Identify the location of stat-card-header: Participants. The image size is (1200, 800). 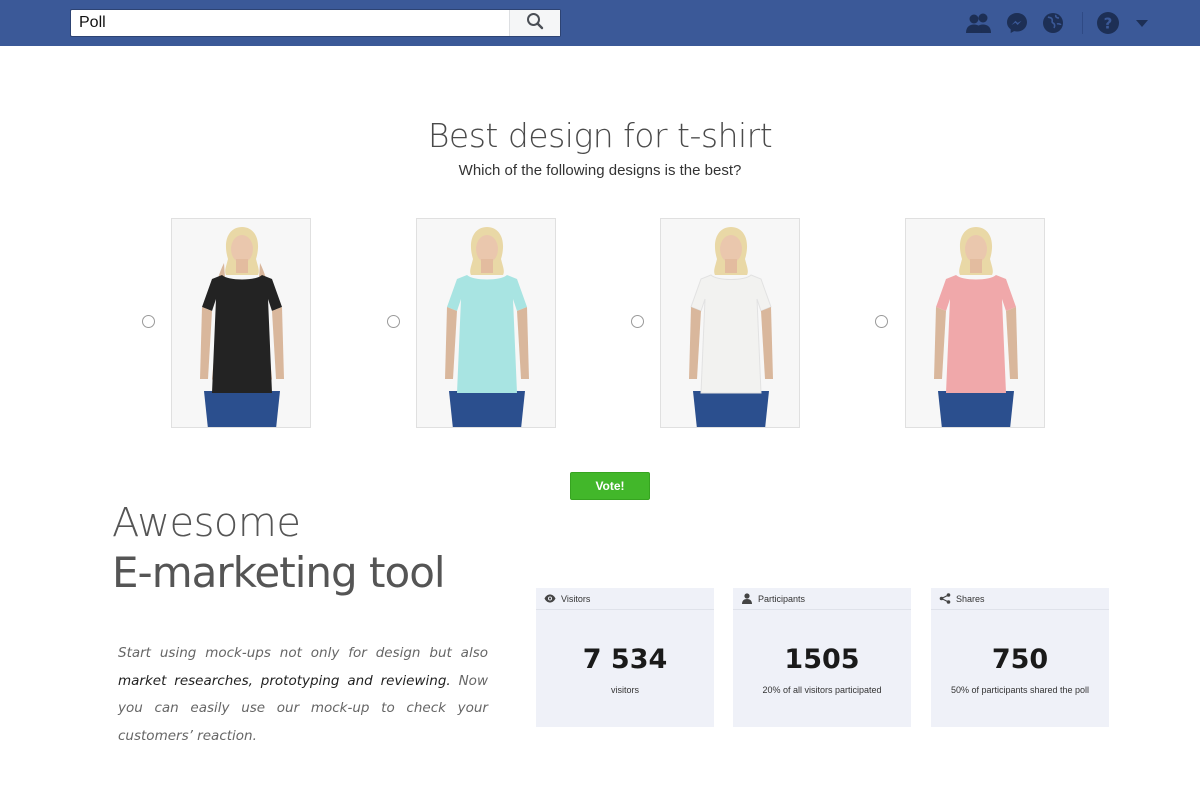
(822, 599).